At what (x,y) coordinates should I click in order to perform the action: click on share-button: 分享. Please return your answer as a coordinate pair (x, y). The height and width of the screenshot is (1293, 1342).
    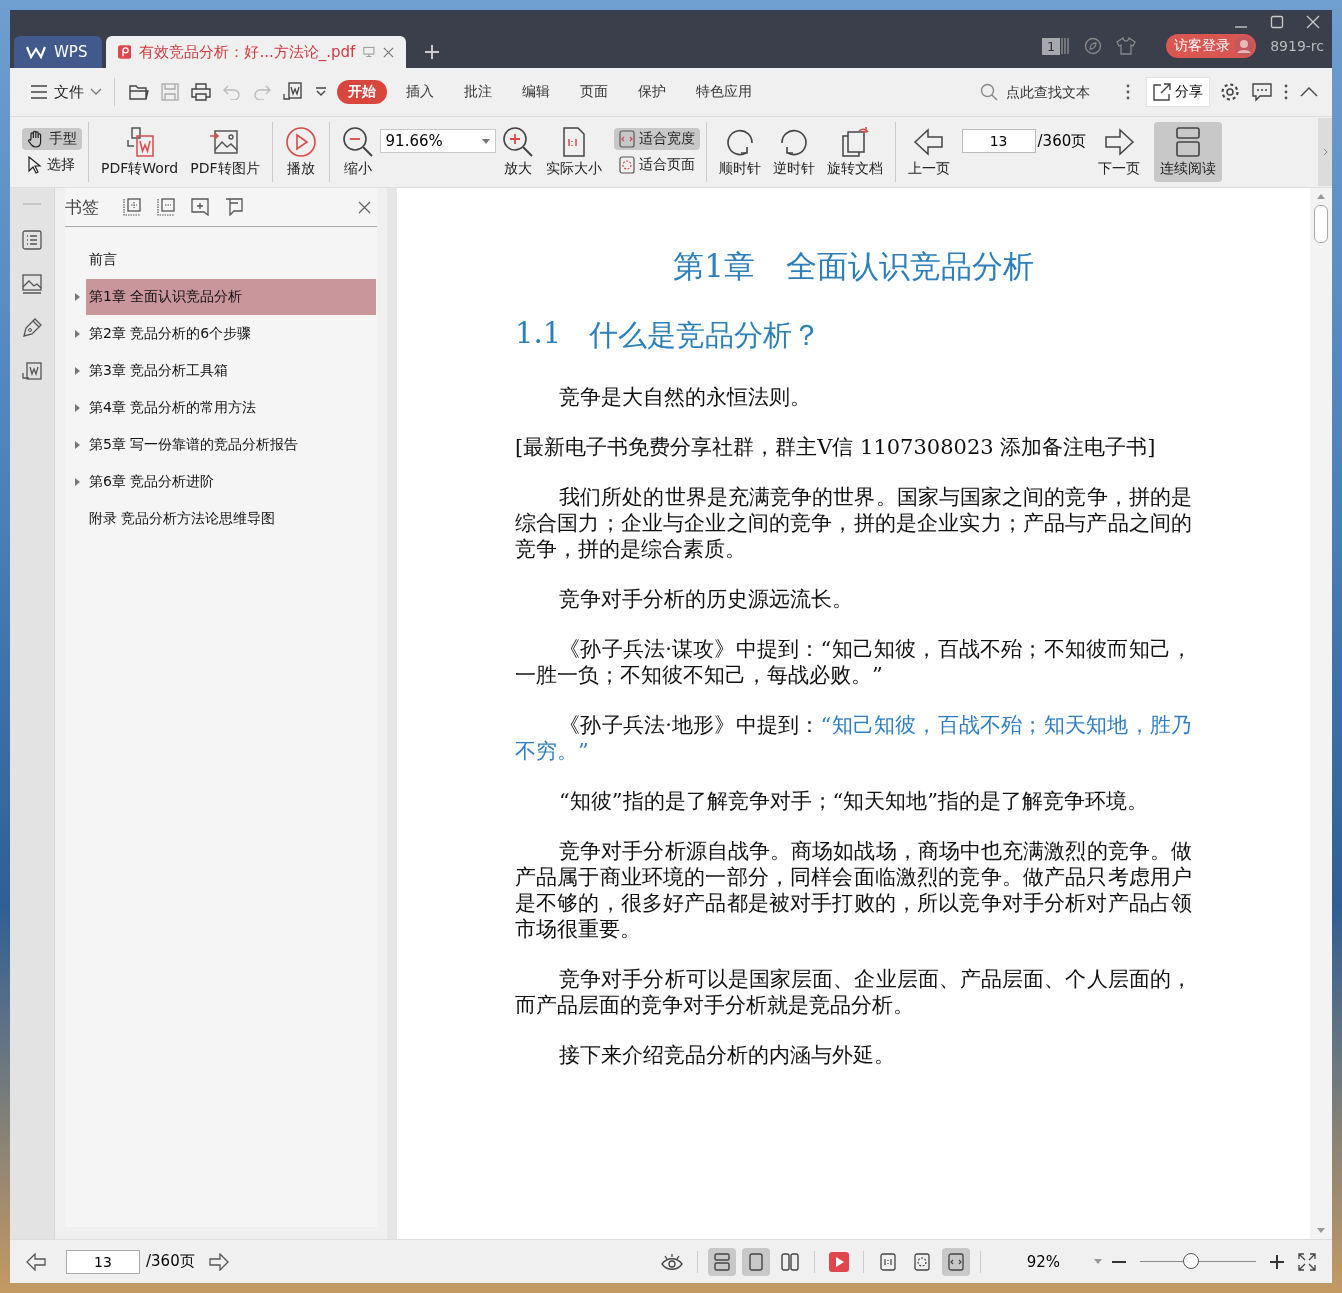
    Looking at the image, I should click on (1178, 92).